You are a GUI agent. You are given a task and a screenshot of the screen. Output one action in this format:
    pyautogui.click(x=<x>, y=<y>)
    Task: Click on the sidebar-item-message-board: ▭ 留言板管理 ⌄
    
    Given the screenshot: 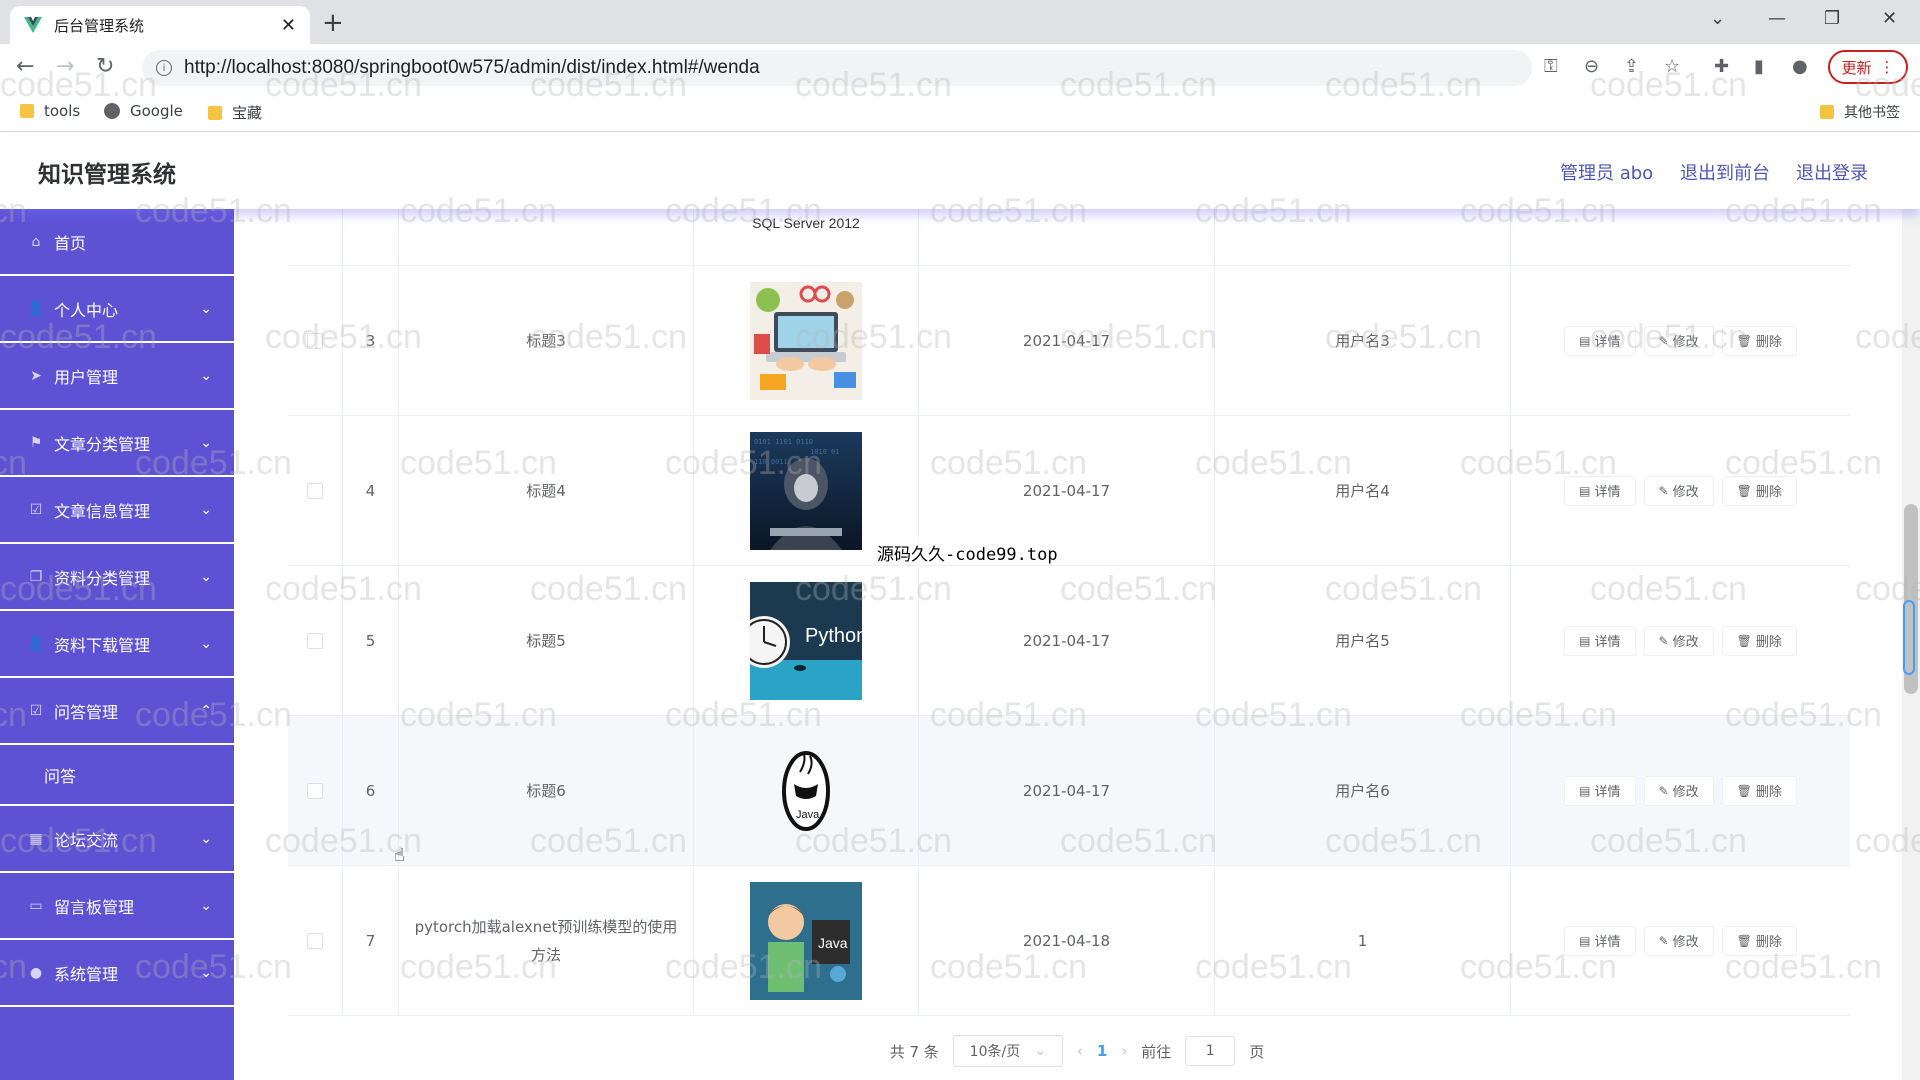 What is the action you would take?
    pyautogui.click(x=117, y=906)
    